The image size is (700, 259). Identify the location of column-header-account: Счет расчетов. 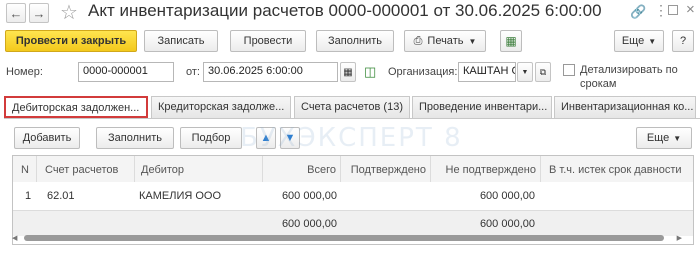
(86, 169).